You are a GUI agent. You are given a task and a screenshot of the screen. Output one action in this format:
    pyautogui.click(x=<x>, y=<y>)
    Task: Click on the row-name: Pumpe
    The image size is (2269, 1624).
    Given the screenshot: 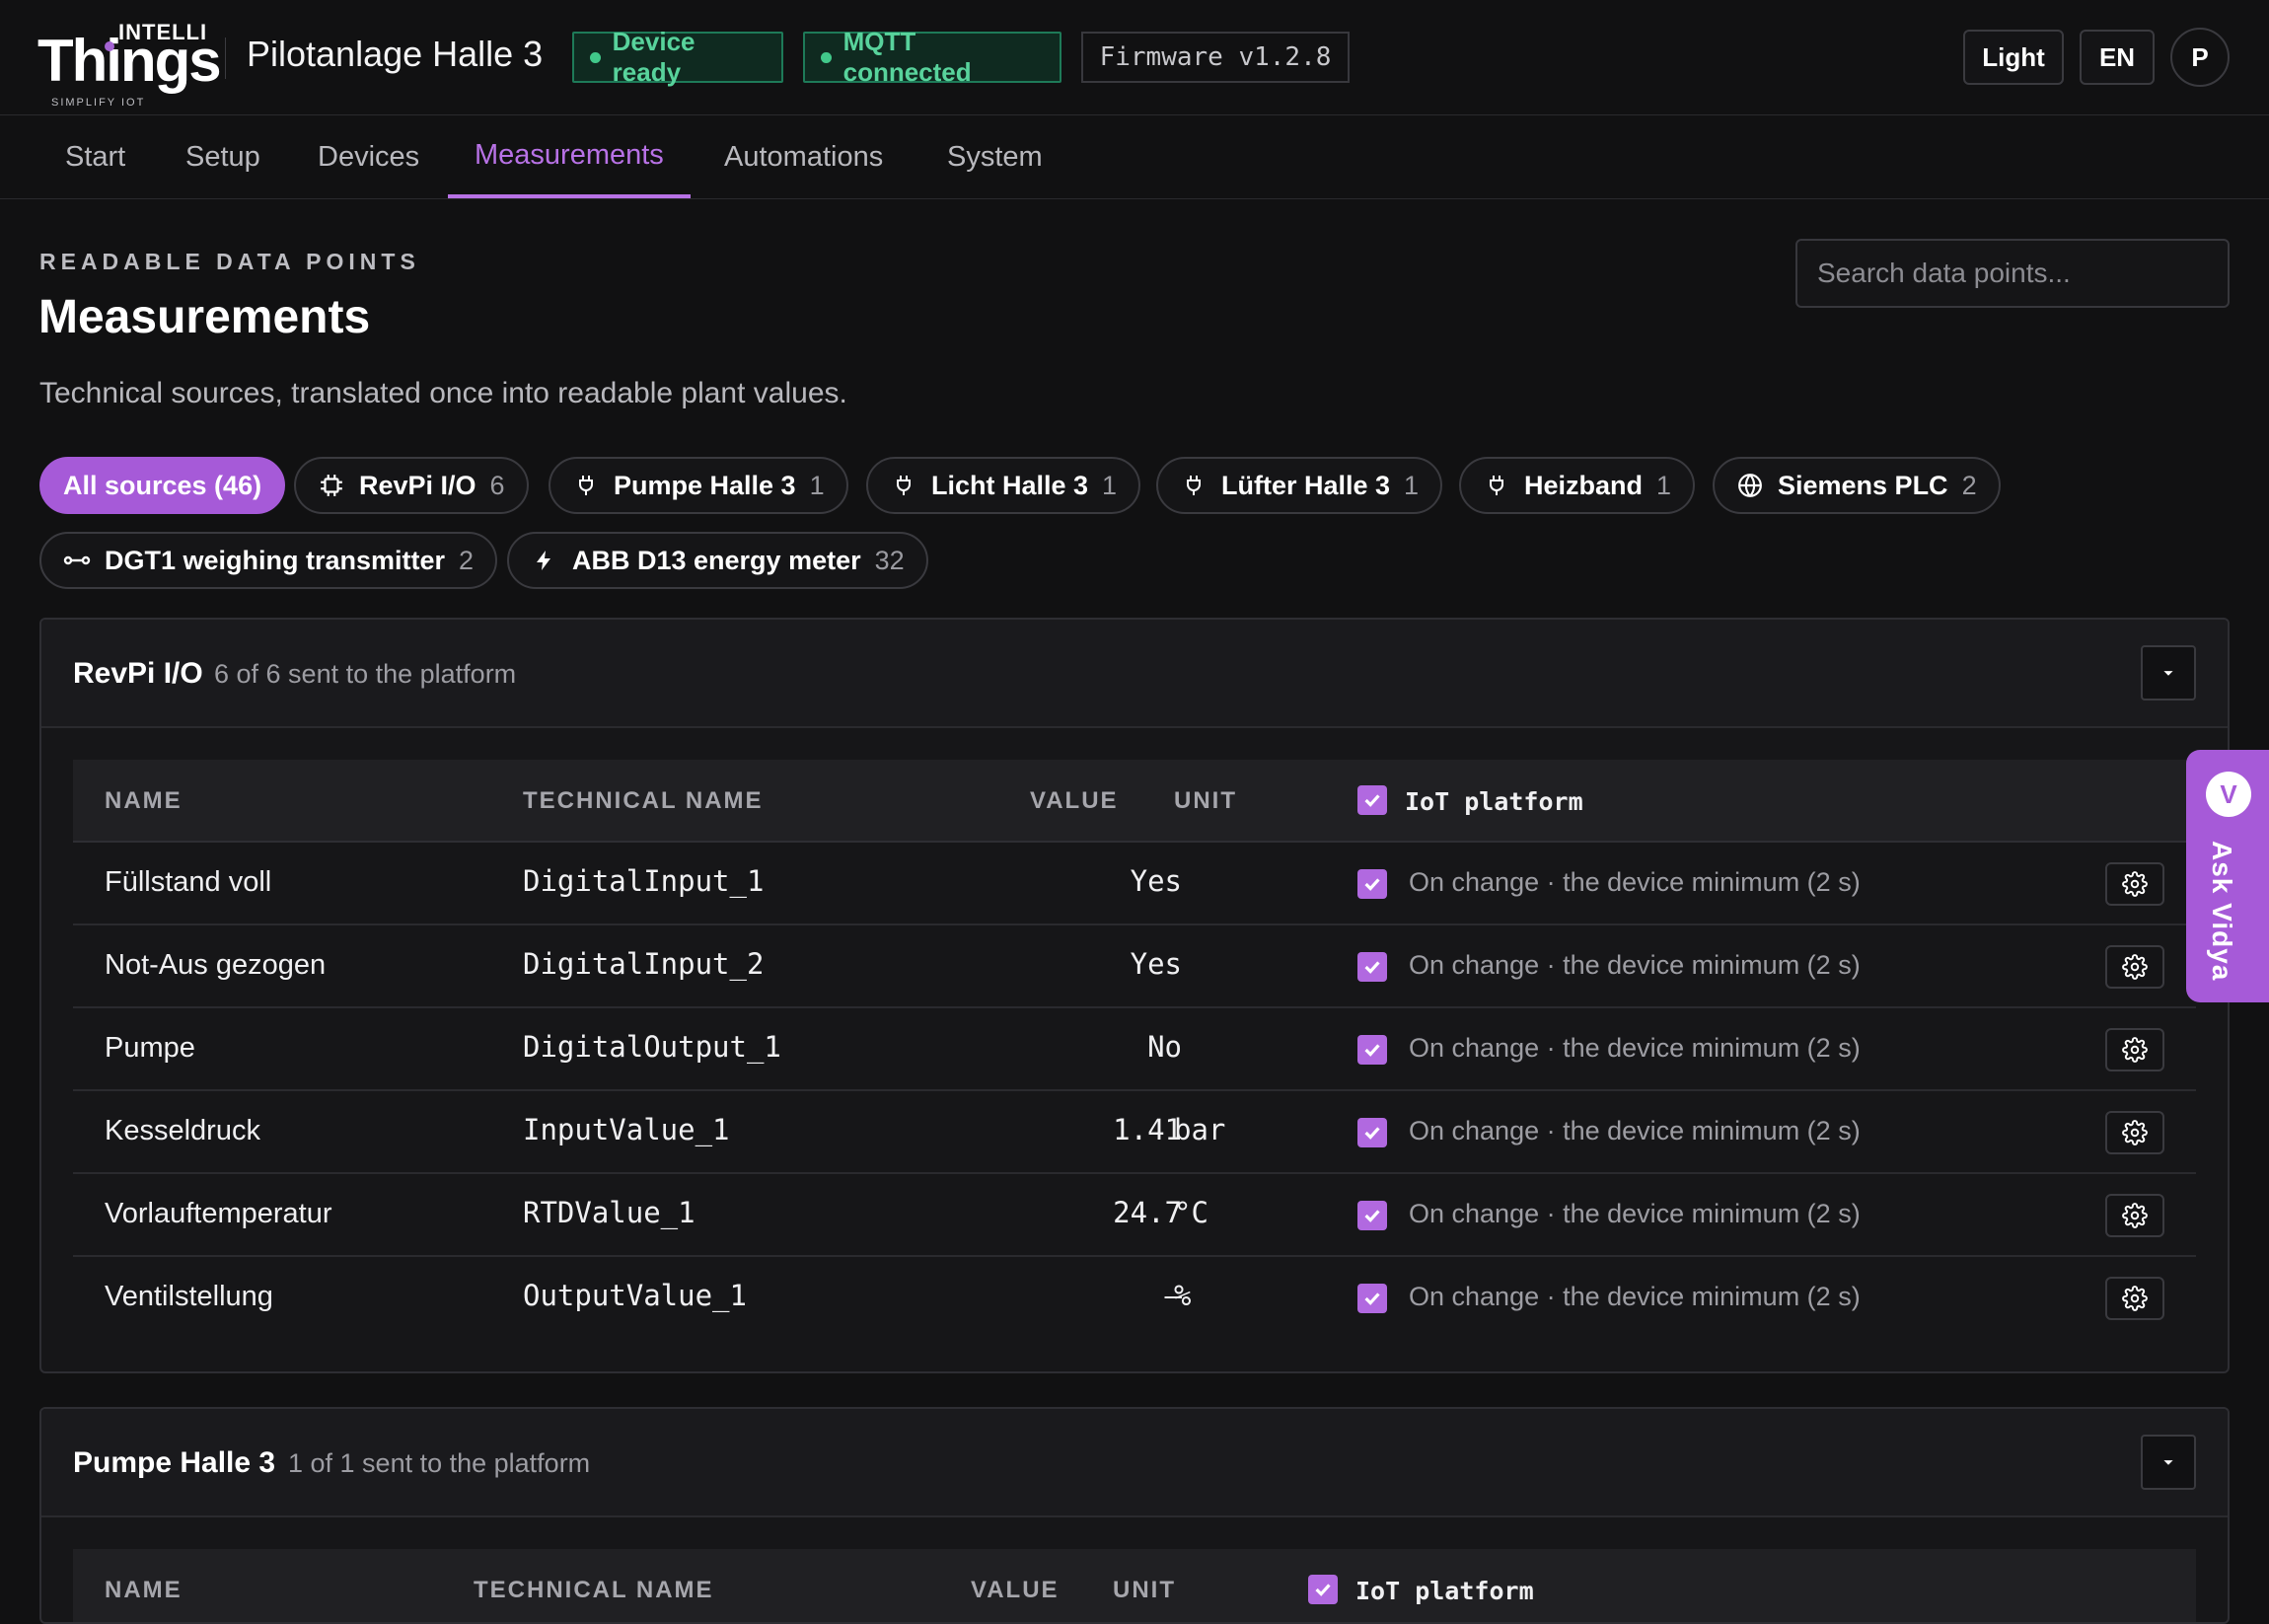 What is the action you would take?
    pyautogui.click(x=150, y=1048)
    